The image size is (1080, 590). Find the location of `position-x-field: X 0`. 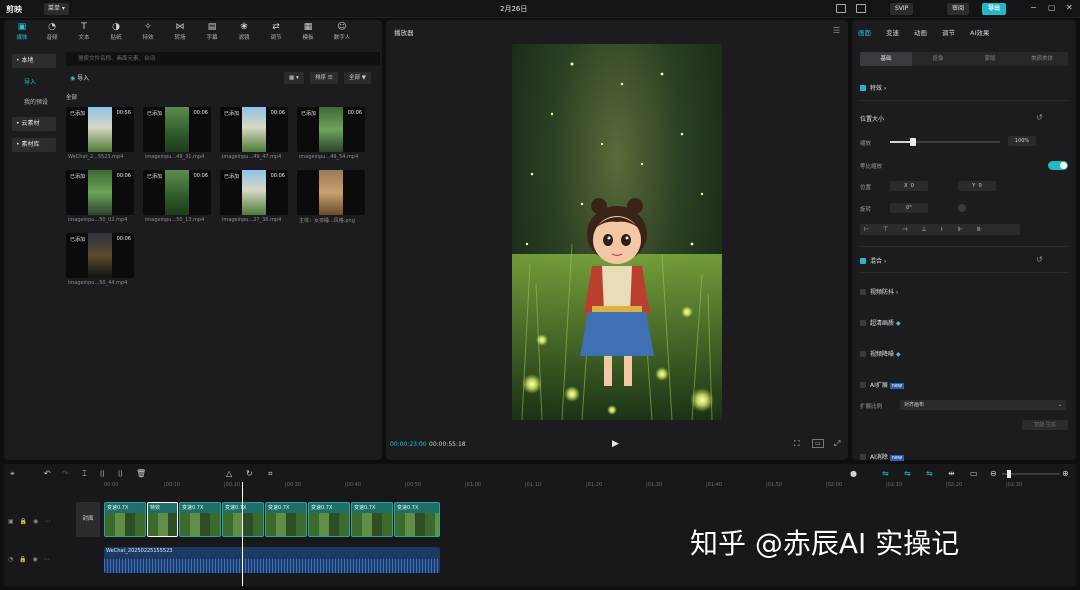

position-x-field: X 0 is located at coordinates (909, 186).